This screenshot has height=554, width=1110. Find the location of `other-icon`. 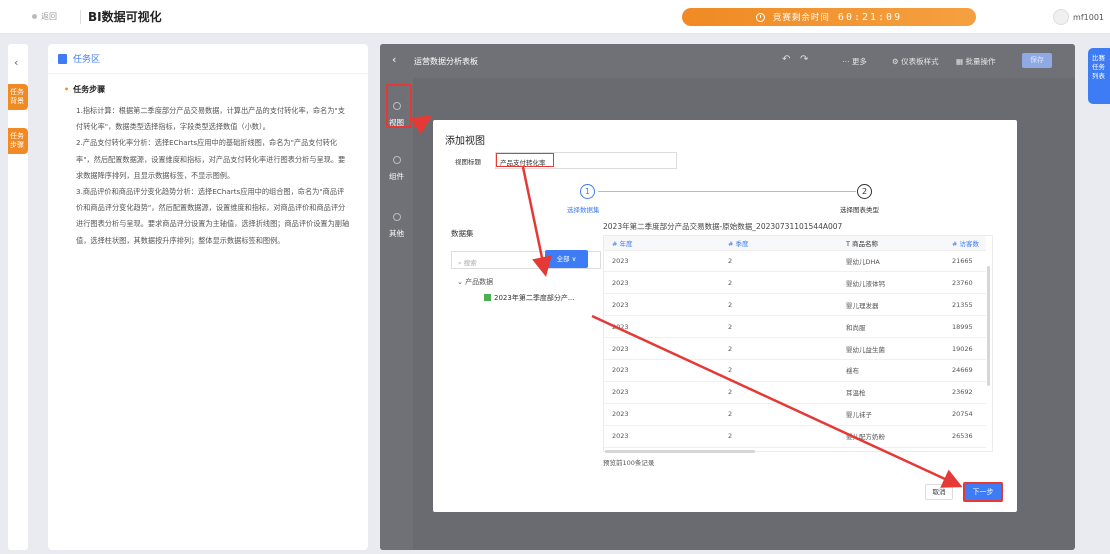

other-icon is located at coordinates (396, 217).